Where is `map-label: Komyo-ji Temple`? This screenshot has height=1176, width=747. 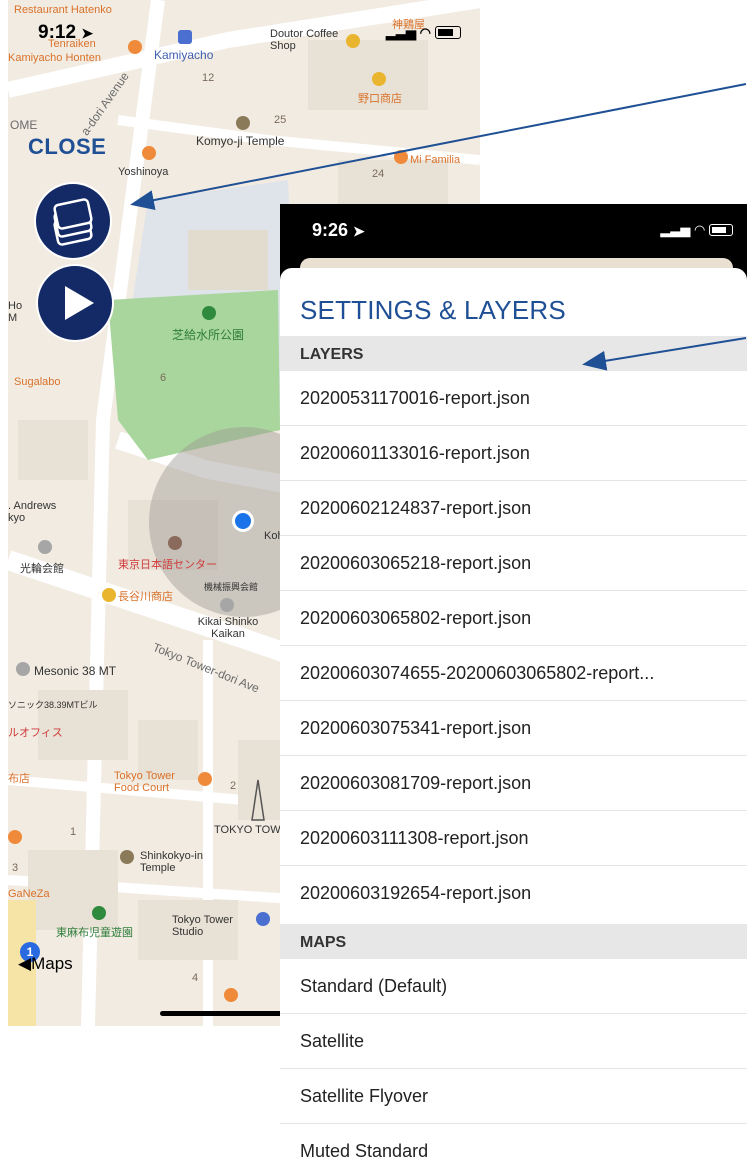
map-label: Komyo-ji Temple is located at coordinates (240, 141).